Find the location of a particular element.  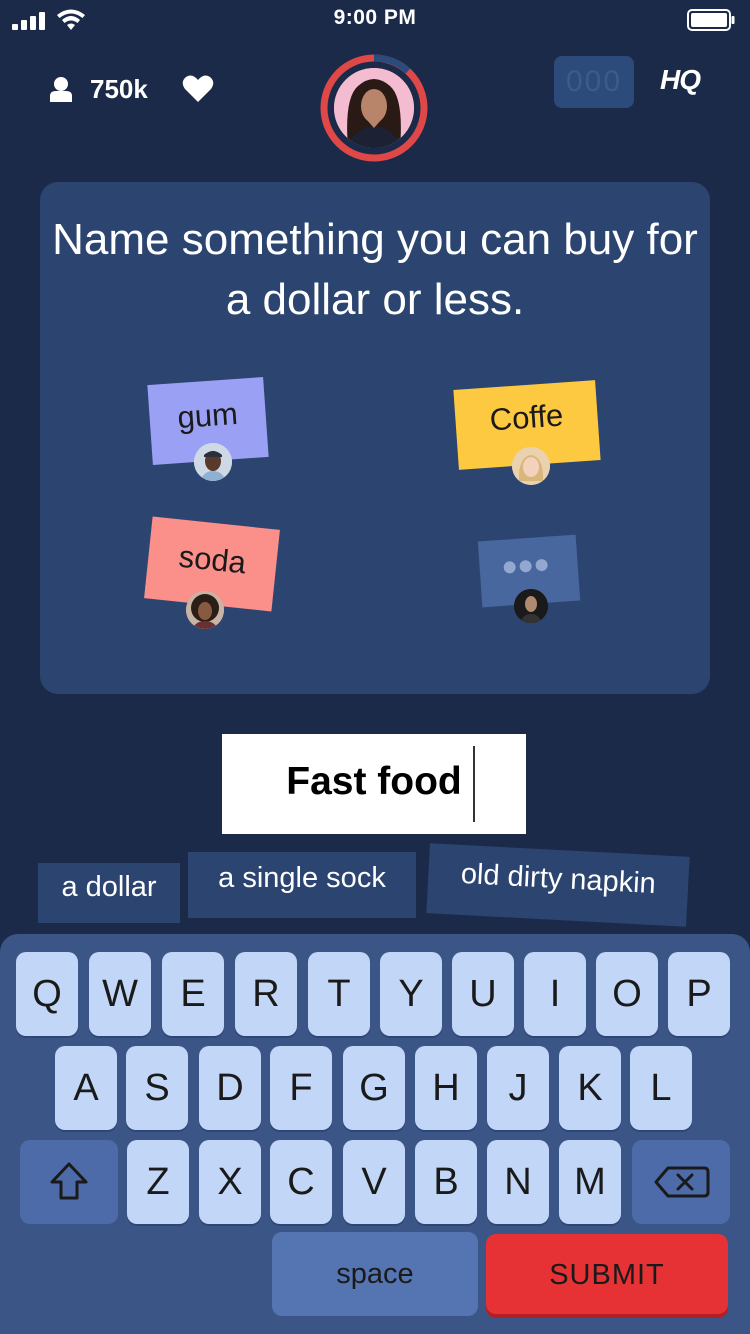

backspace-icon is located at coordinates (682, 1182).